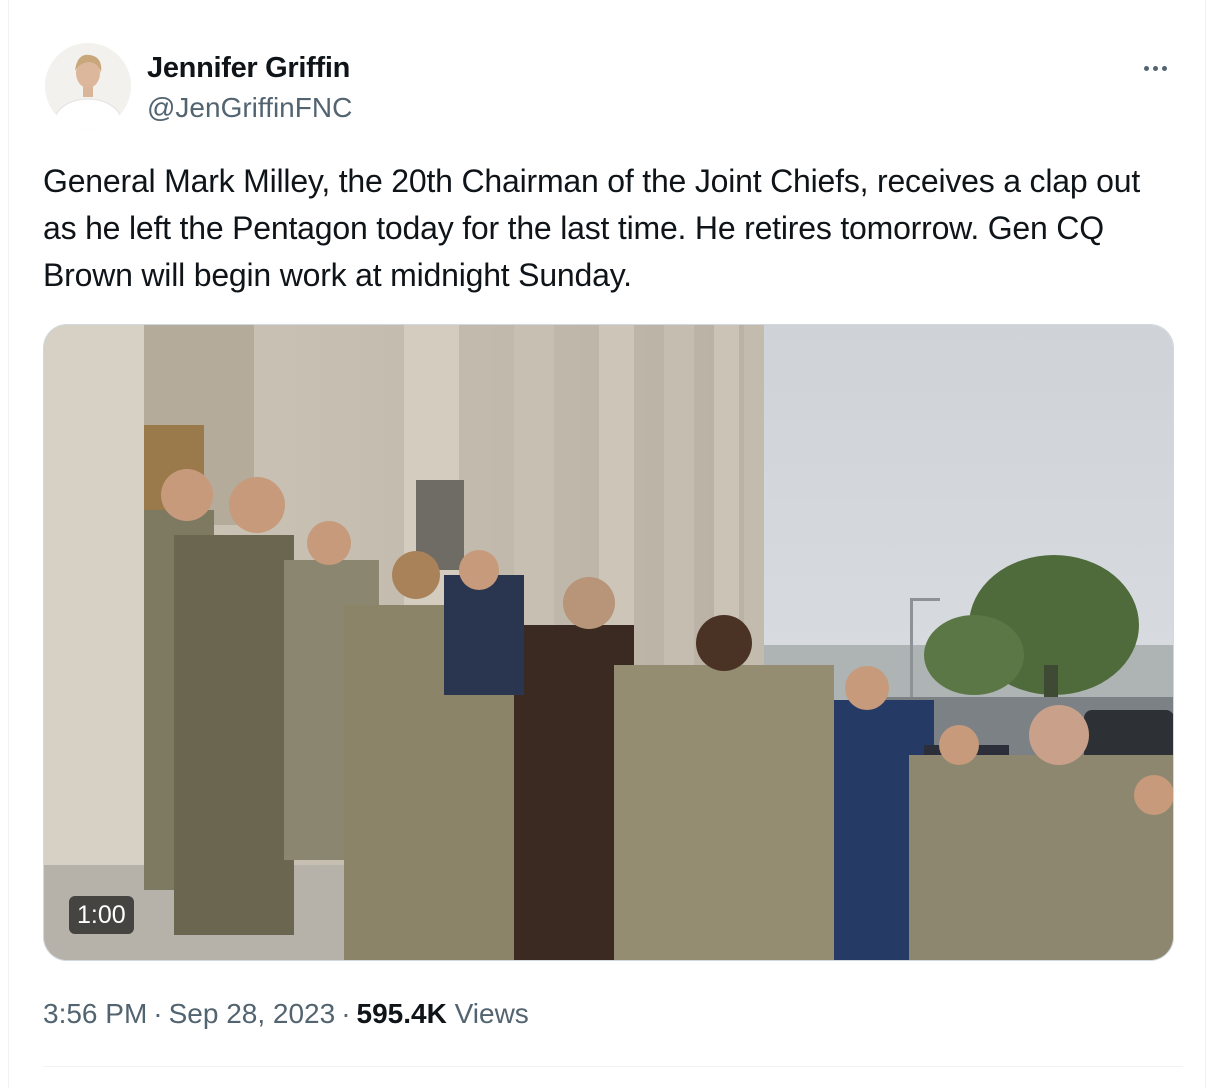 This screenshot has width=1222, height=1088. I want to click on tweet-metadata: 3:56 PM · Sep 28, 2023 · 595.4K Views, so click(286, 1014).